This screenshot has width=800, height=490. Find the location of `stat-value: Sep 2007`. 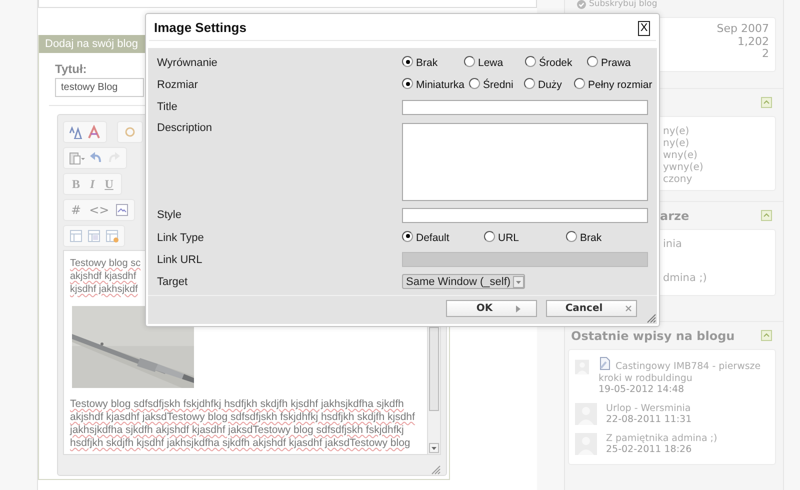

stat-value: Sep 2007 is located at coordinates (742, 29).